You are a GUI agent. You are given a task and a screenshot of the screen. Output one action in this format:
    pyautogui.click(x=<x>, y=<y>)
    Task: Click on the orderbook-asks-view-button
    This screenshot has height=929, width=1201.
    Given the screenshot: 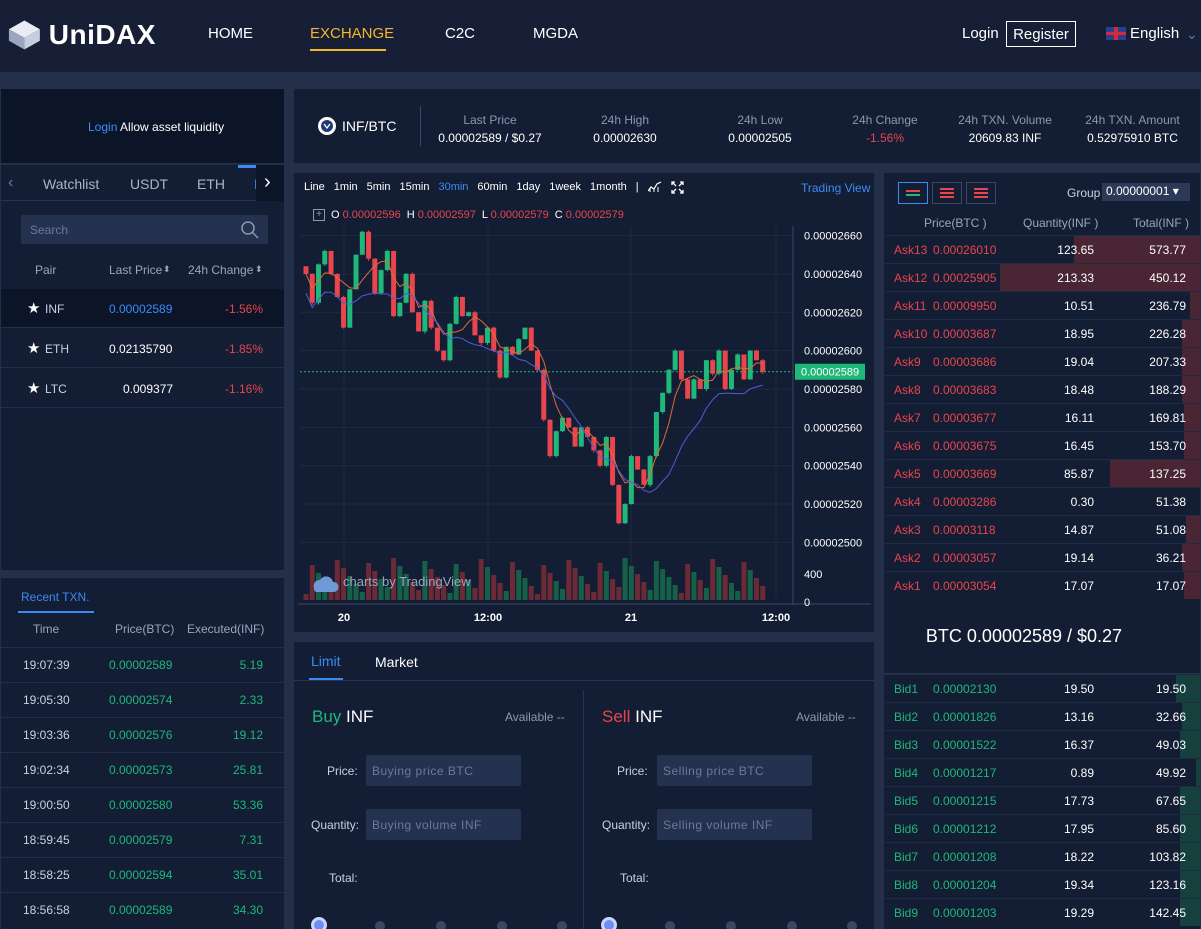 What is the action you would take?
    pyautogui.click(x=947, y=193)
    